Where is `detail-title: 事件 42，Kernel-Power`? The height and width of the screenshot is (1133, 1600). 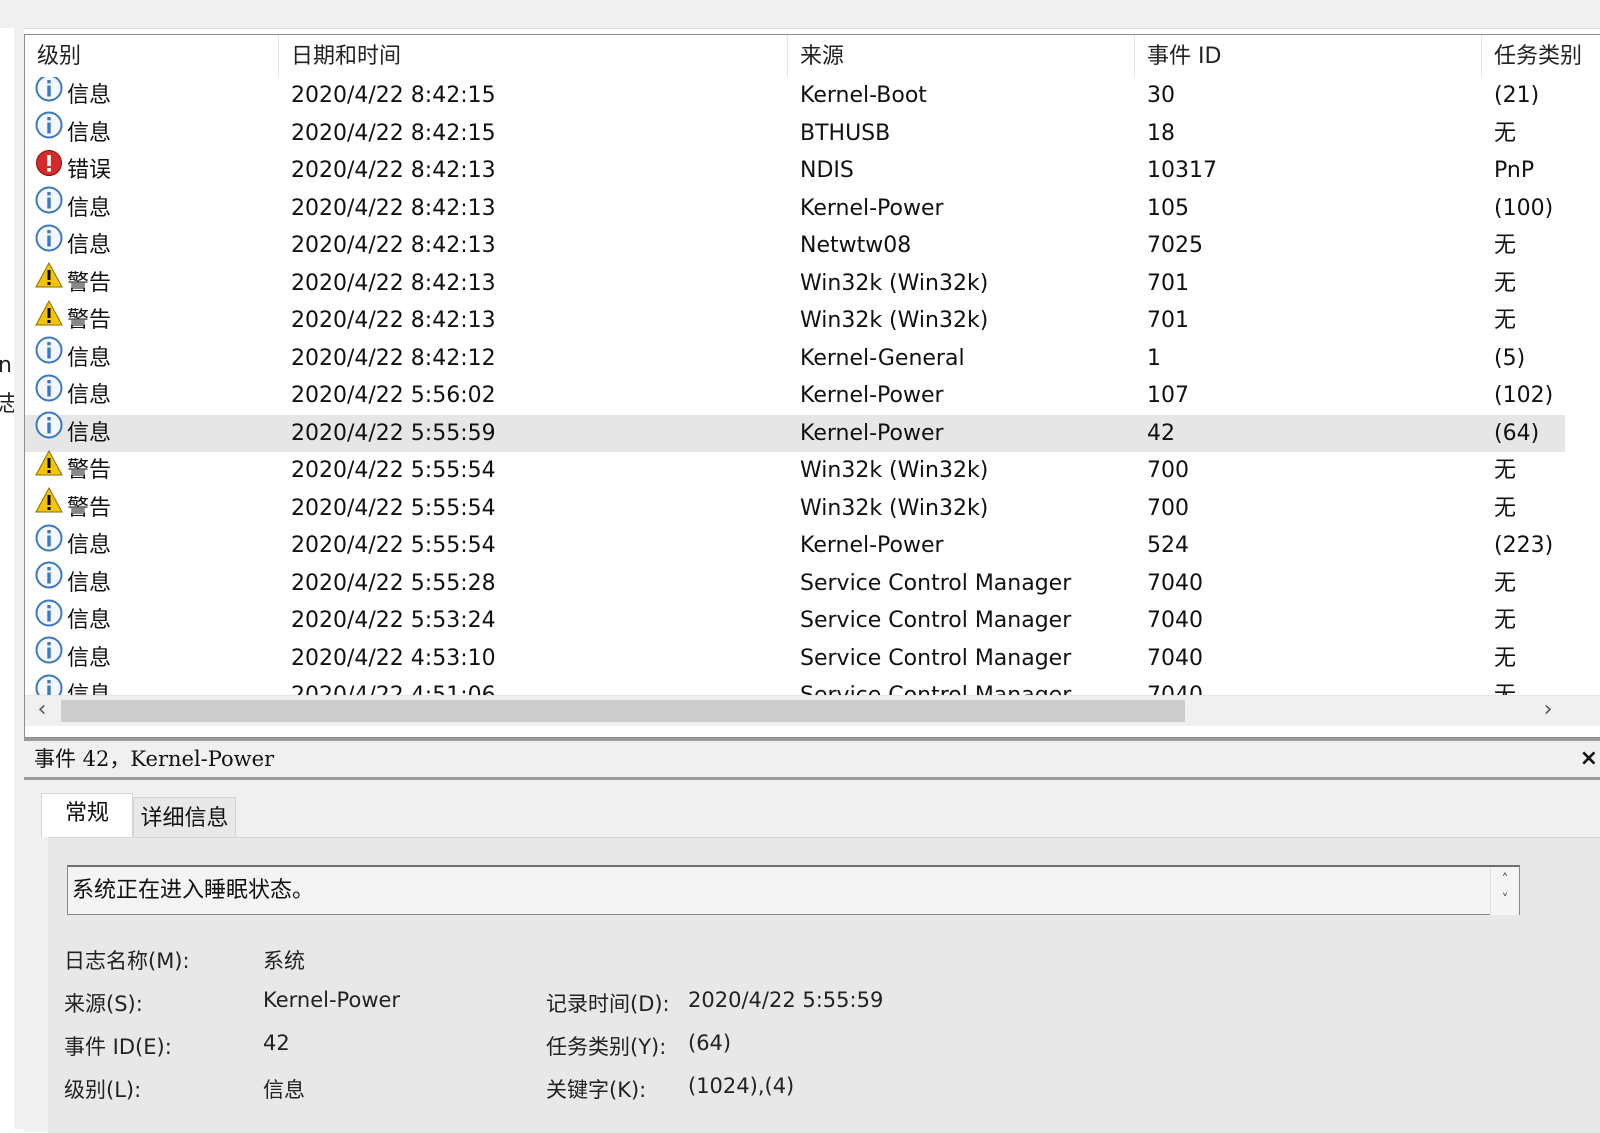 detail-title: 事件 42，Kernel-Power is located at coordinates (154, 759).